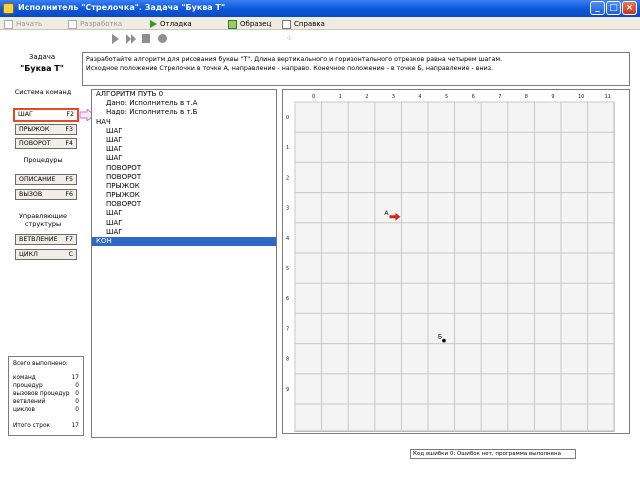 Image resolution: width=640 pixels, height=480 pixels. I want to click on command-key: F4, so click(69, 143).